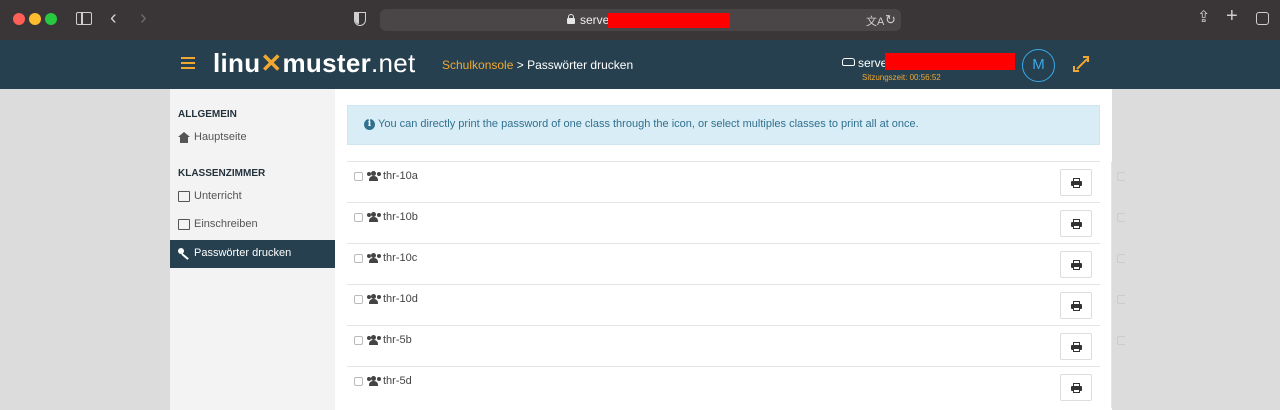 Image resolution: width=1280 pixels, height=410 pixels. Describe the element at coordinates (327, 63) in the screenshot. I see `logo-text-muster: muster` at that location.